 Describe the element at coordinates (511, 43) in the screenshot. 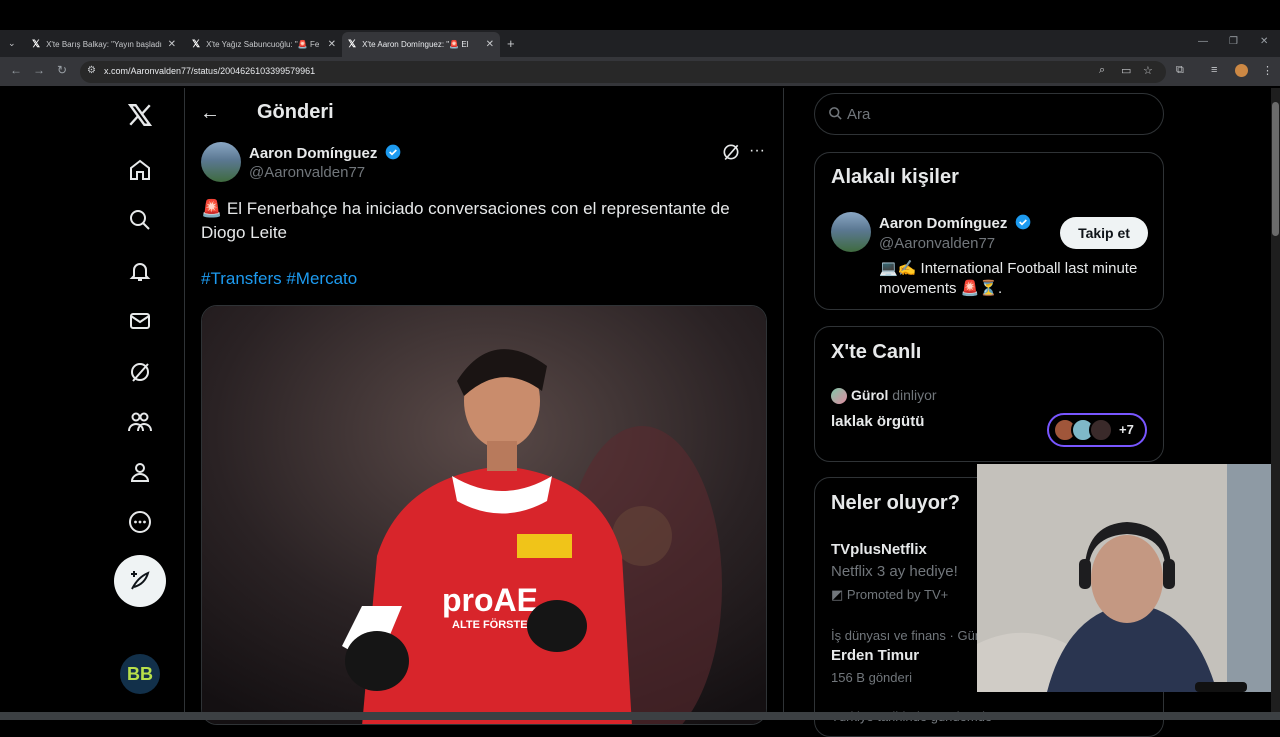

I see `new-tab-button: +` at that location.